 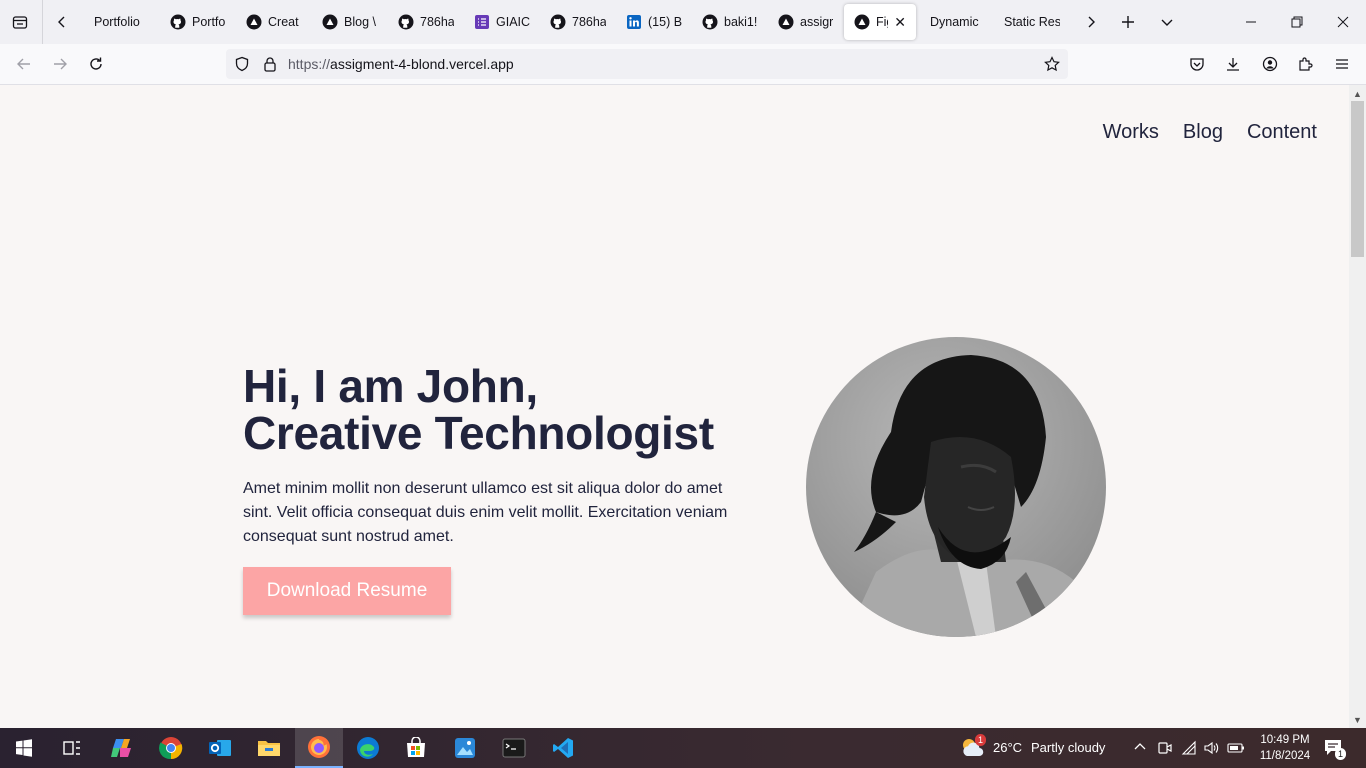 What do you see at coordinates (1052, 64) in the screenshot?
I see `bookmark-star-icon` at bounding box center [1052, 64].